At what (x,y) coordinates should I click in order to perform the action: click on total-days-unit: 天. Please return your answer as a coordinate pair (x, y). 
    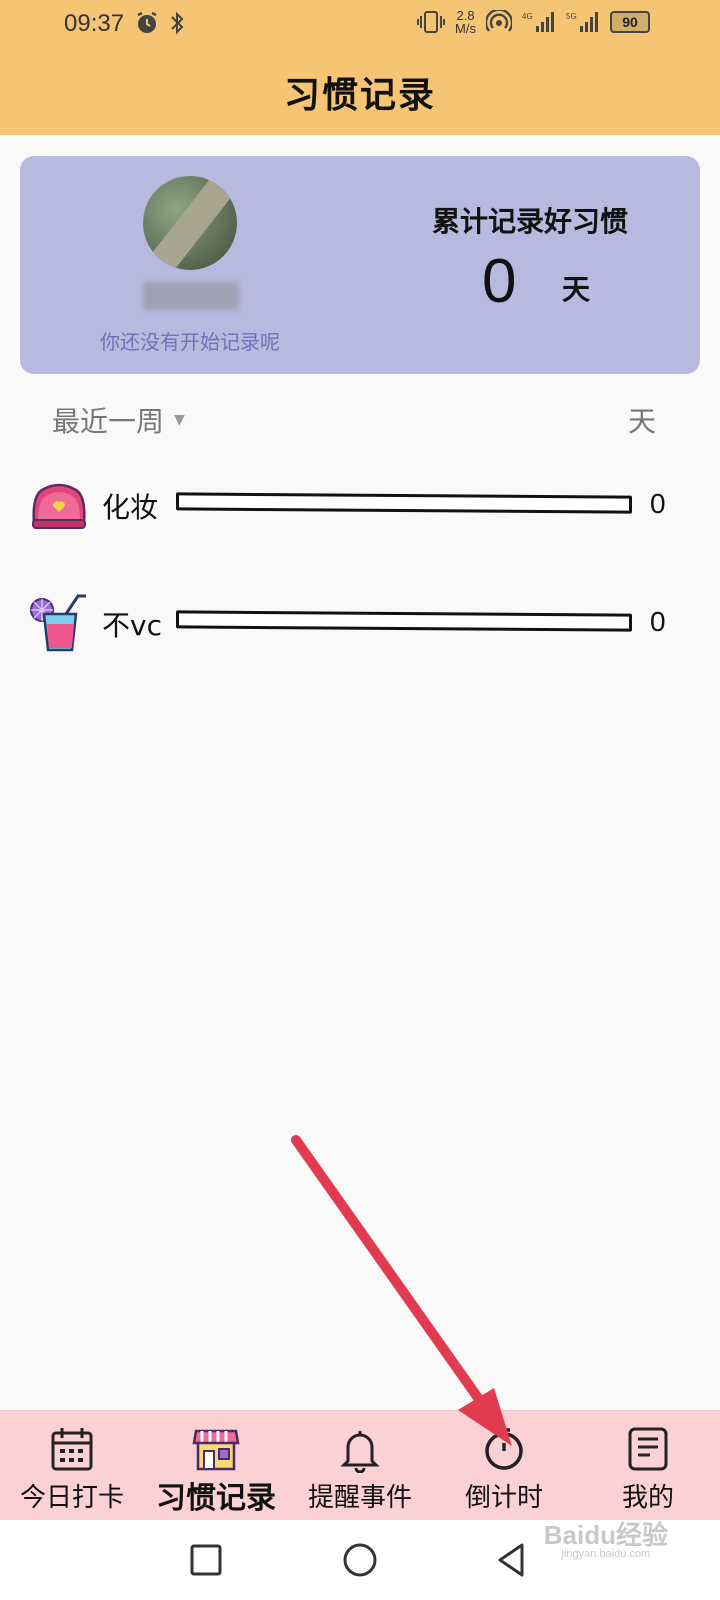
    Looking at the image, I should click on (576, 289).